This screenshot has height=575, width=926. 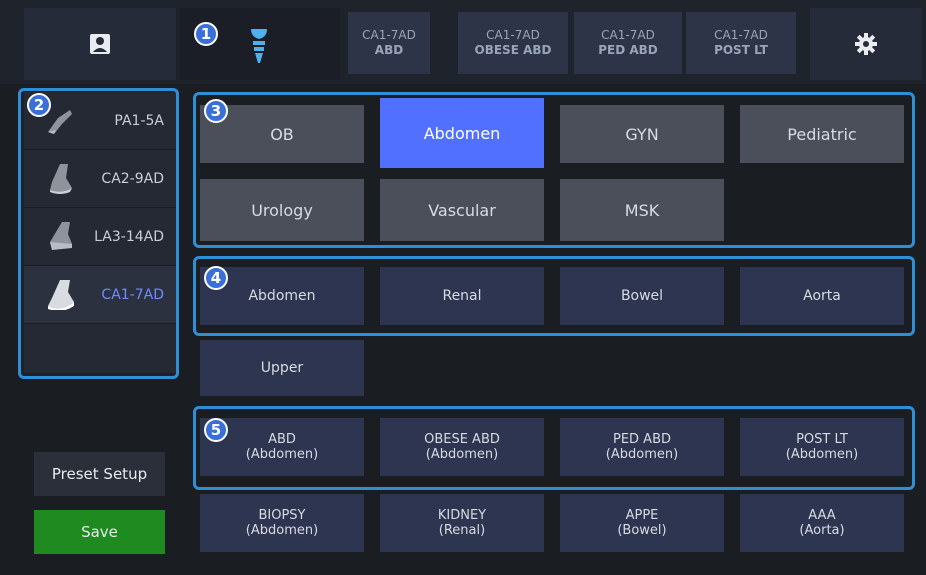 What do you see at coordinates (462, 439) in the screenshot?
I see `preset-name: OBESE ABD` at bounding box center [462, 439].